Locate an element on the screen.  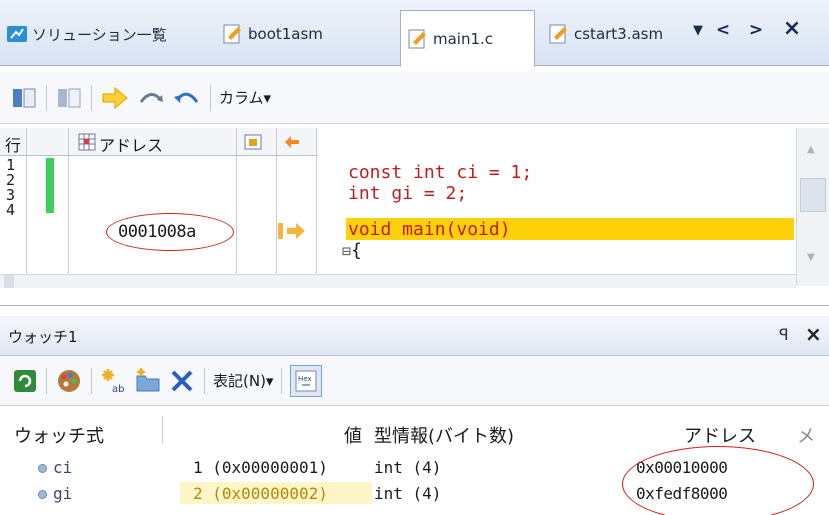
tab-solution-list: ソリューション一覧 is located at coordinates (107, 34).